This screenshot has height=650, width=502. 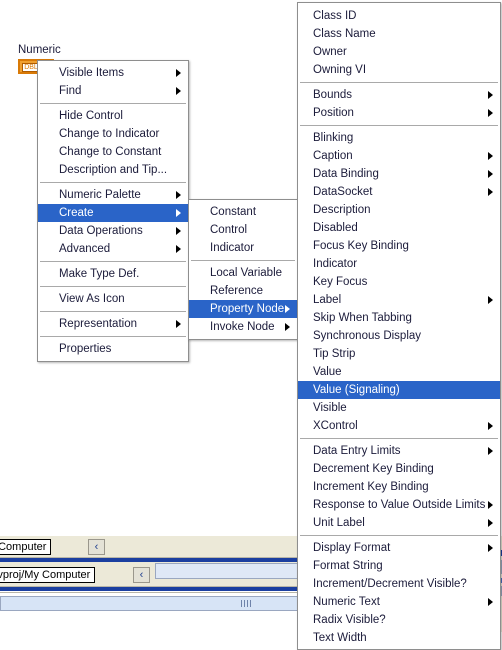 What do you see at coordinates (243, 230) in the screenshot?
I see `menu-item-control: Control` at bounding box center [243, 230].